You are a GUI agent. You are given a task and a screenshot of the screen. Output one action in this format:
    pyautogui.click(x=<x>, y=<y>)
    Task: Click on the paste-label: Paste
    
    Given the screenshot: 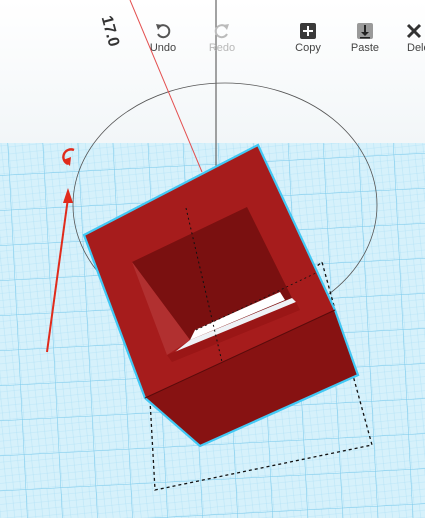 What is the action you would take?
    pyautogui.click(x=365, y=48)
    